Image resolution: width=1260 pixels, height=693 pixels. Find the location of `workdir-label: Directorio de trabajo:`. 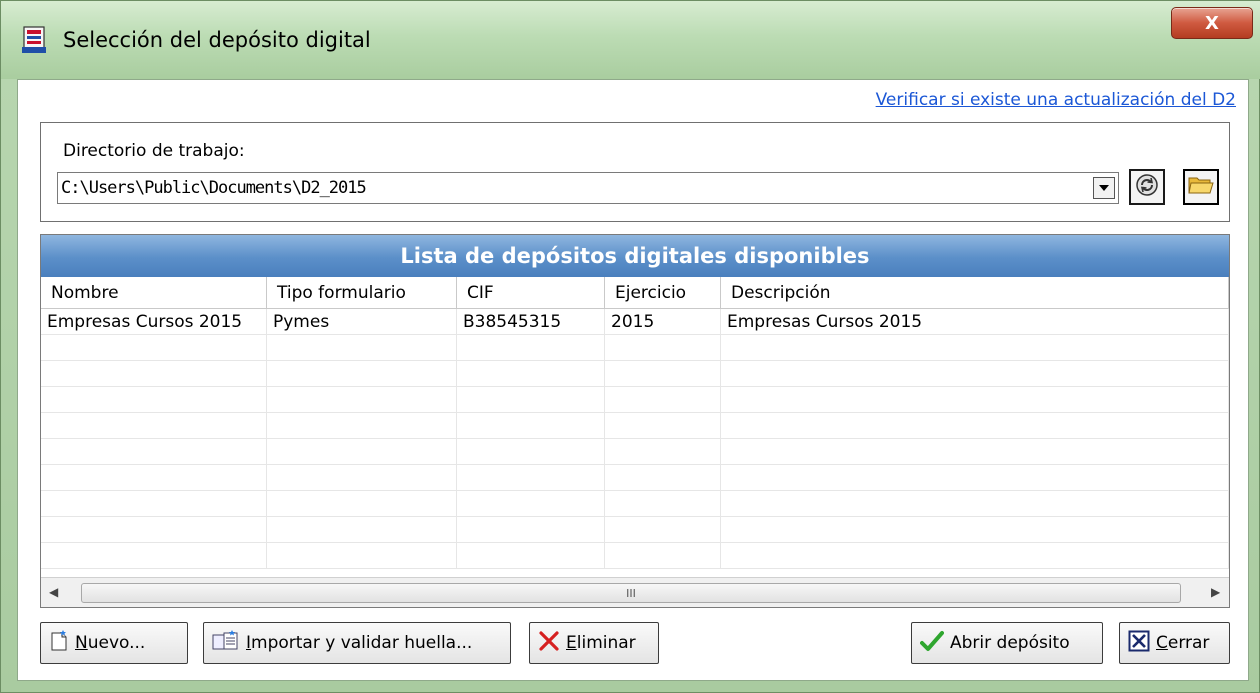

workdir-label: Directorio de trabajo: is located at coordinates (154, 151).